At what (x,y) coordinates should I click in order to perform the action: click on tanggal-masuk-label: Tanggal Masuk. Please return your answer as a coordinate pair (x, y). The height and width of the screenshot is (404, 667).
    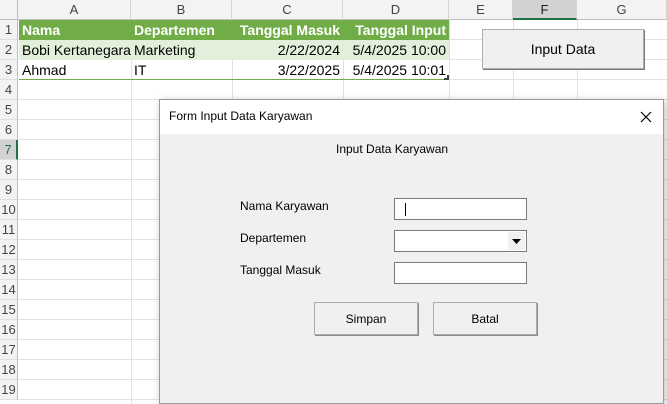
    Looking at the image, I should click on (280, 270).